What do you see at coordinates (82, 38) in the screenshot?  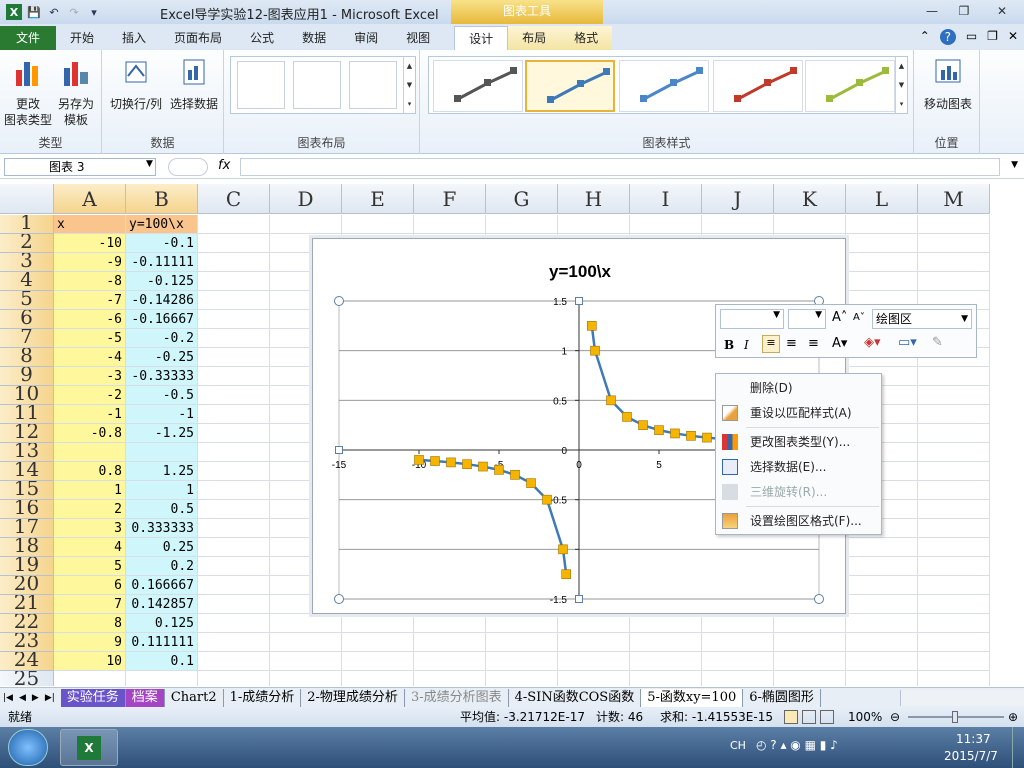 I see `tab-home: 开始` at bounding box center [82, 38].